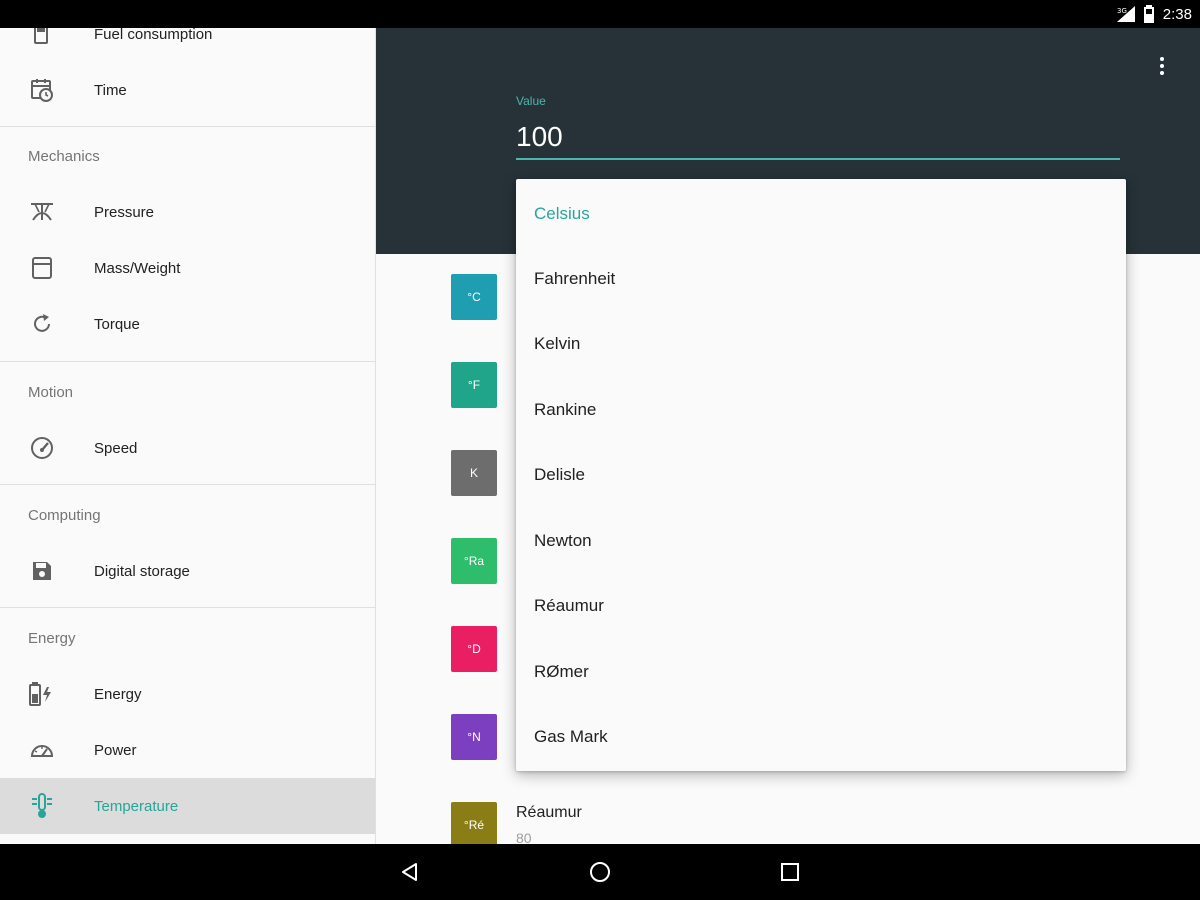  I want to click on time-icon, so click(42, 90).